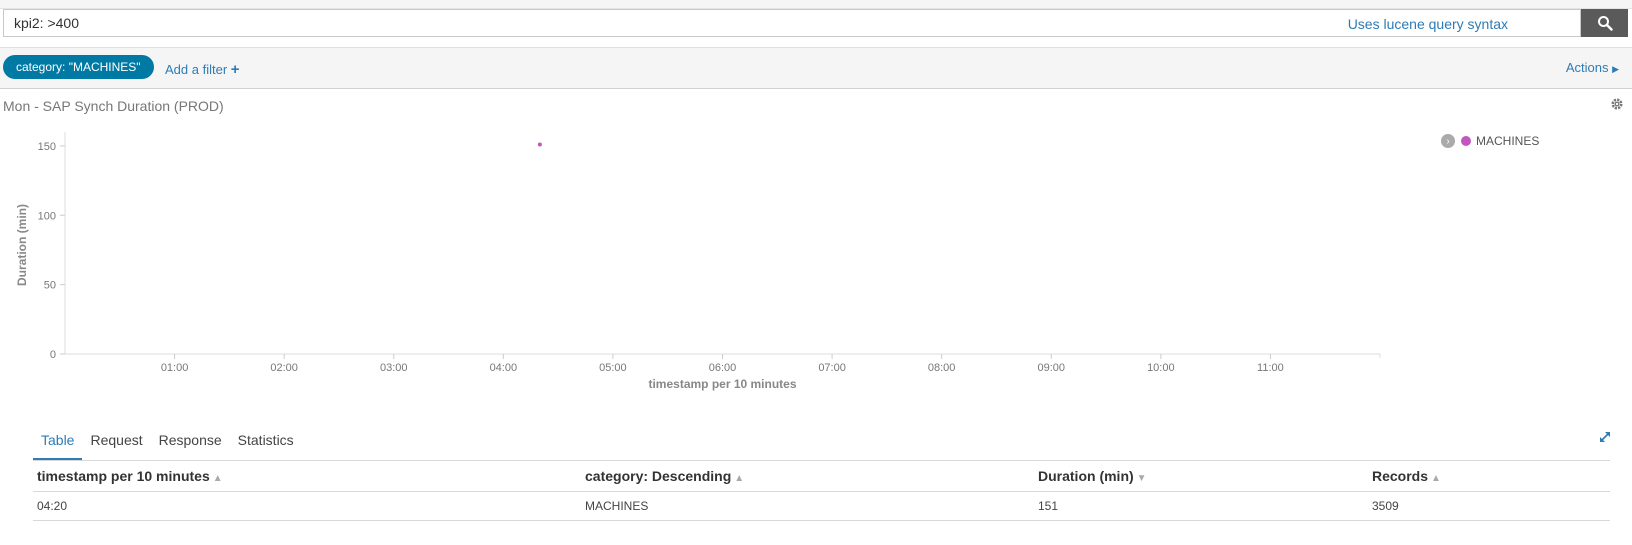 The width and height of the screenshot is (1632, 545). I want to click on x-tick-label: 10:00, so click(1161, 368).